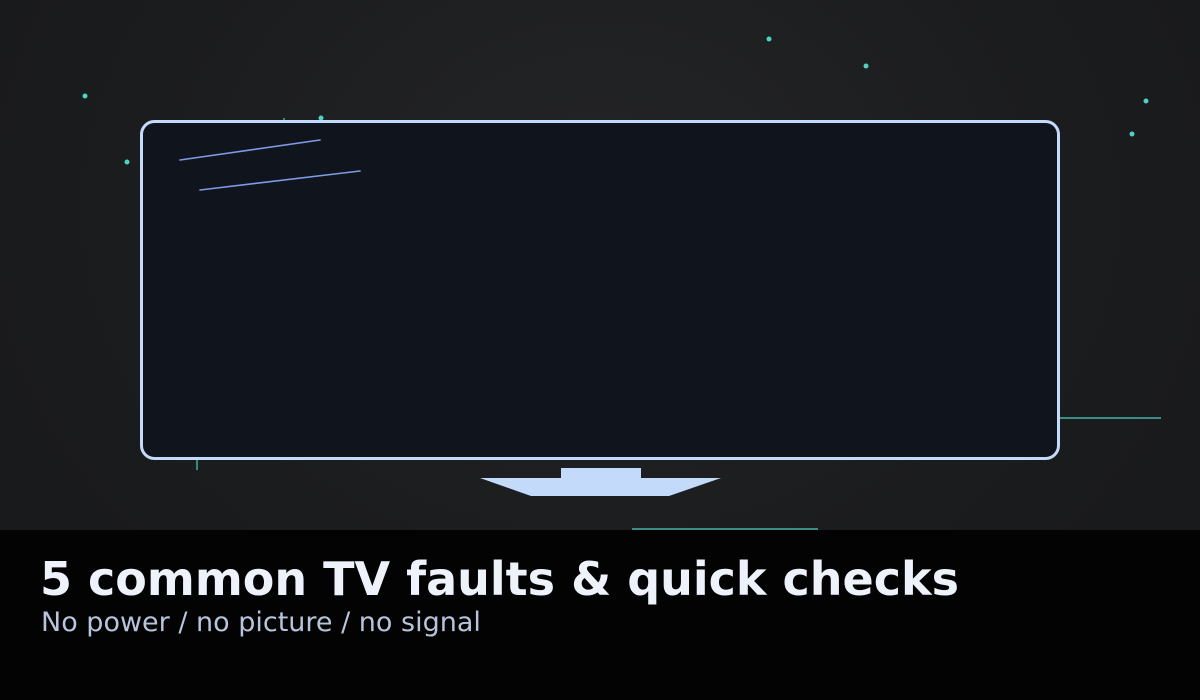 The width and height of the screenshot is (1200, 700). Describe the element at coordinates (261, 622) in the screenshot. I see `caption-subtitle: No power / no picture / no signal` at that location.